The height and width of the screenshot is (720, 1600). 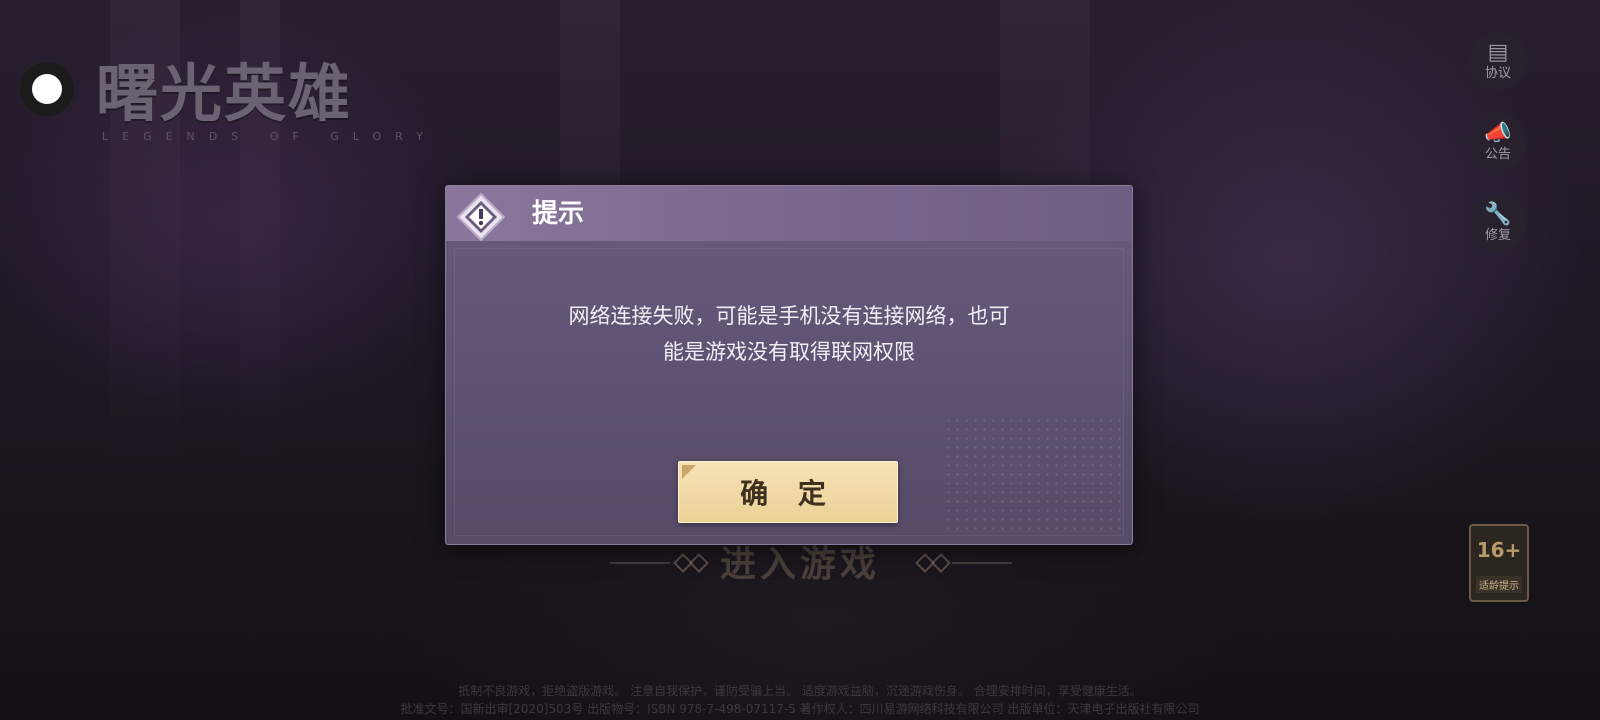 I want to click on dialog-dot-pattern, so click(x=1034, y=476).